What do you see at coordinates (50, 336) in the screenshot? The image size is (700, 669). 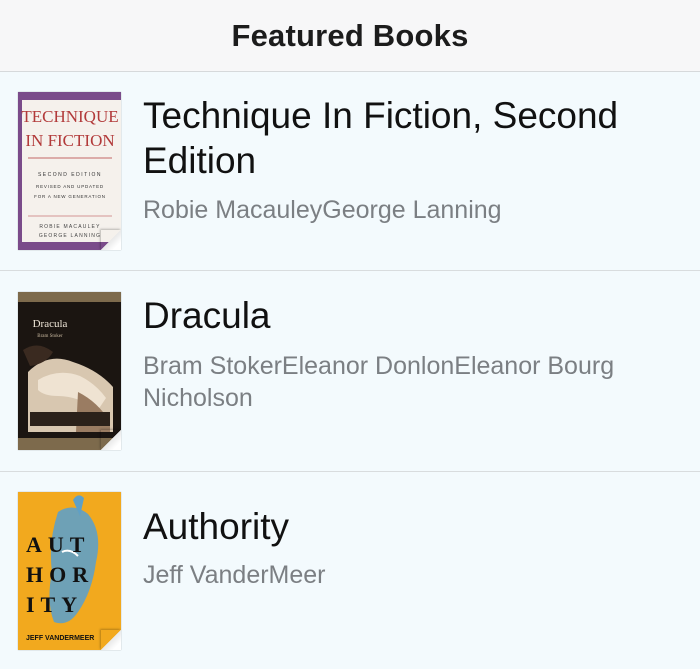 I see `cover-author: Bram Stoker` at bounding box center [50, 336].